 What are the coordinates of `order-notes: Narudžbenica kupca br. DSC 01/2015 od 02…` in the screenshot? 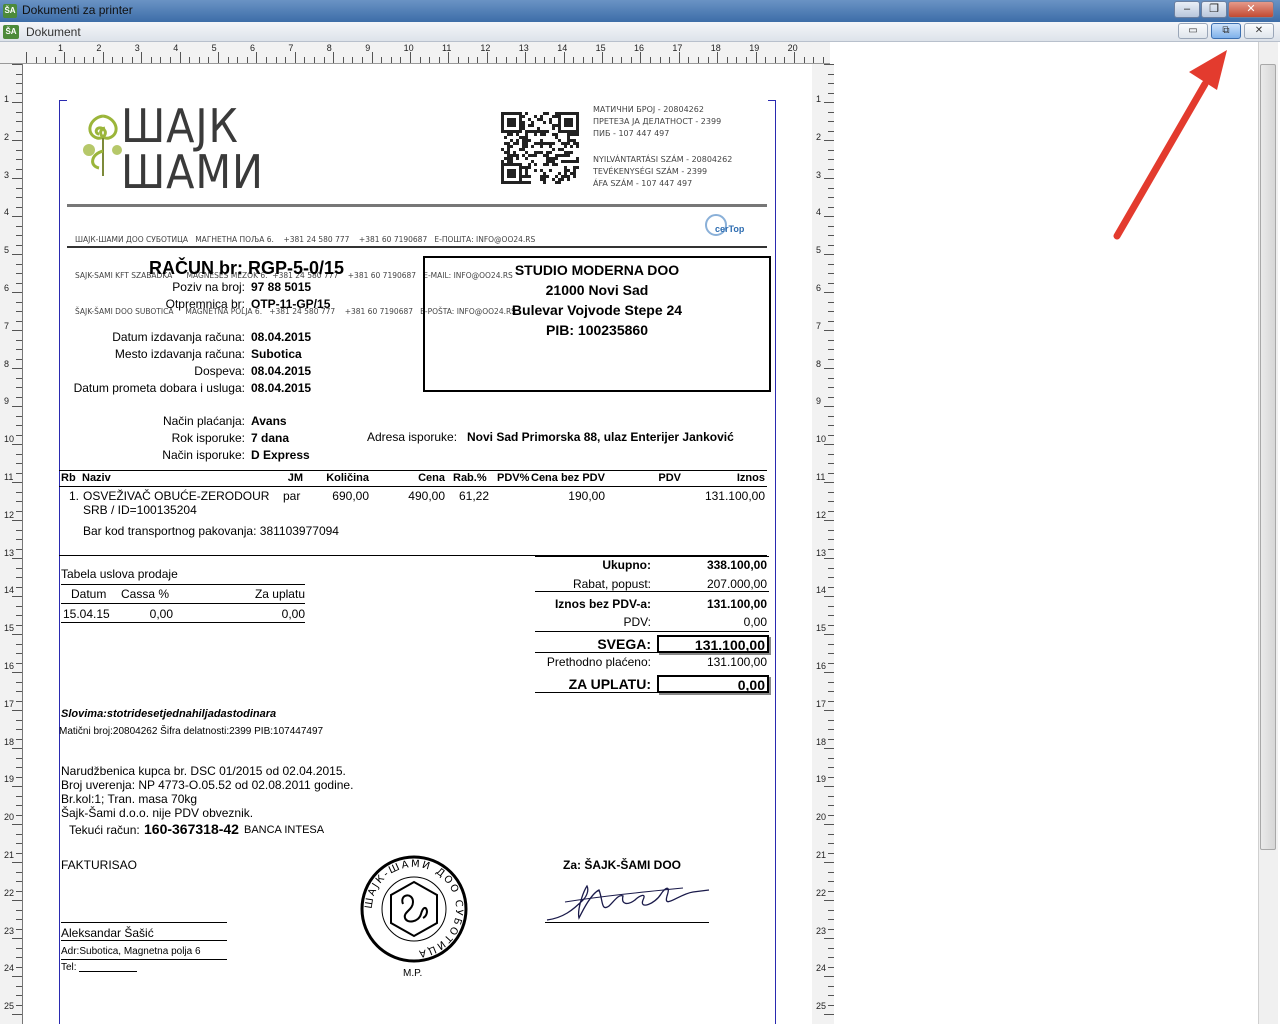 It's located at (207, 792).